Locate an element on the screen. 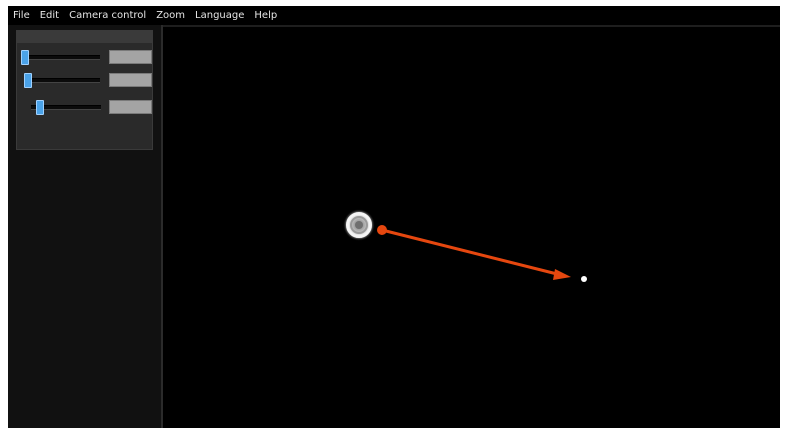  slider-group-header is located at coordinates (84, 37).